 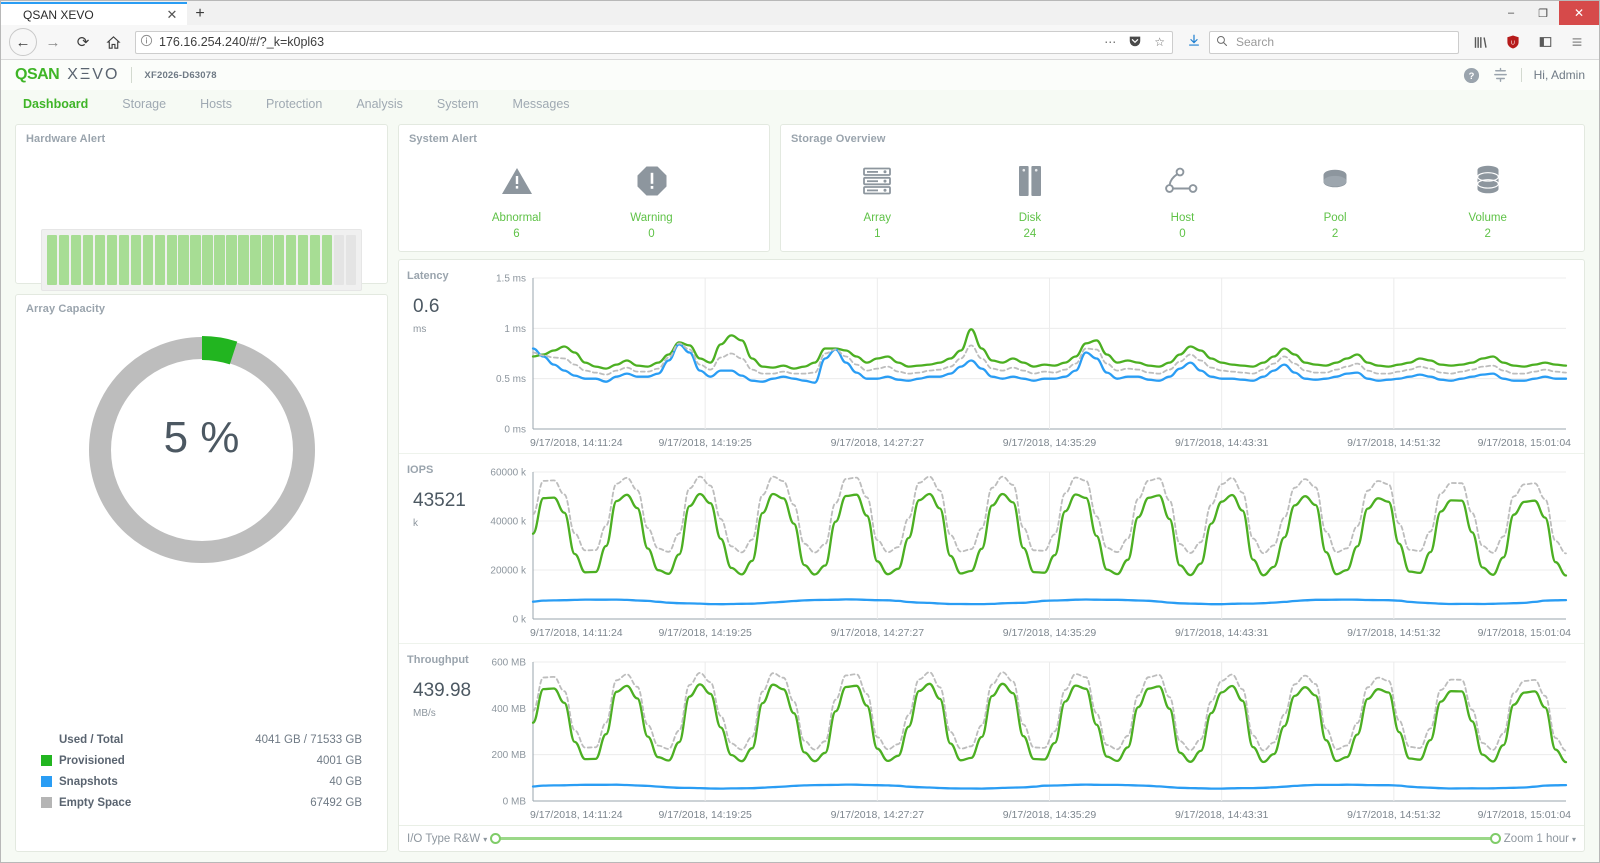 I want to click on system-alert-title: System Alert, so click(x=443, y=139).